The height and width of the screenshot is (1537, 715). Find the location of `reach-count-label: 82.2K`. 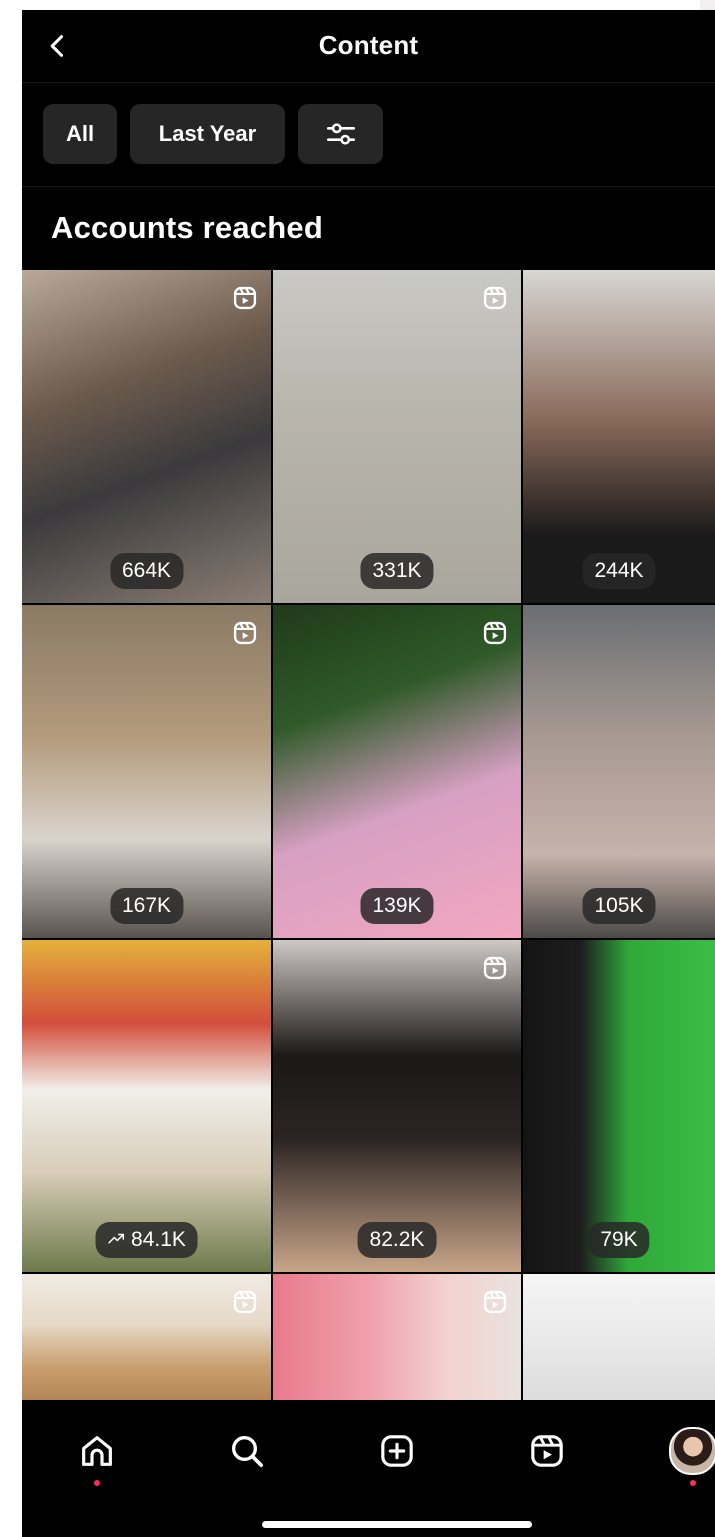

reach-count-label: 82.2K is located at coordinates (397, 1239).